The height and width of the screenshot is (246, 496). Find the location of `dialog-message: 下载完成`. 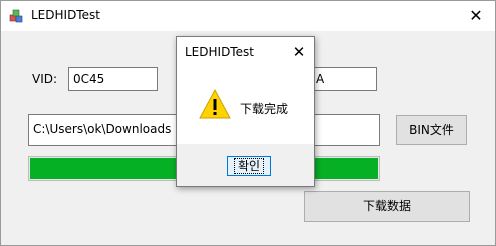

dialog-message: 下载完成 is located at coordinates (264, 109).